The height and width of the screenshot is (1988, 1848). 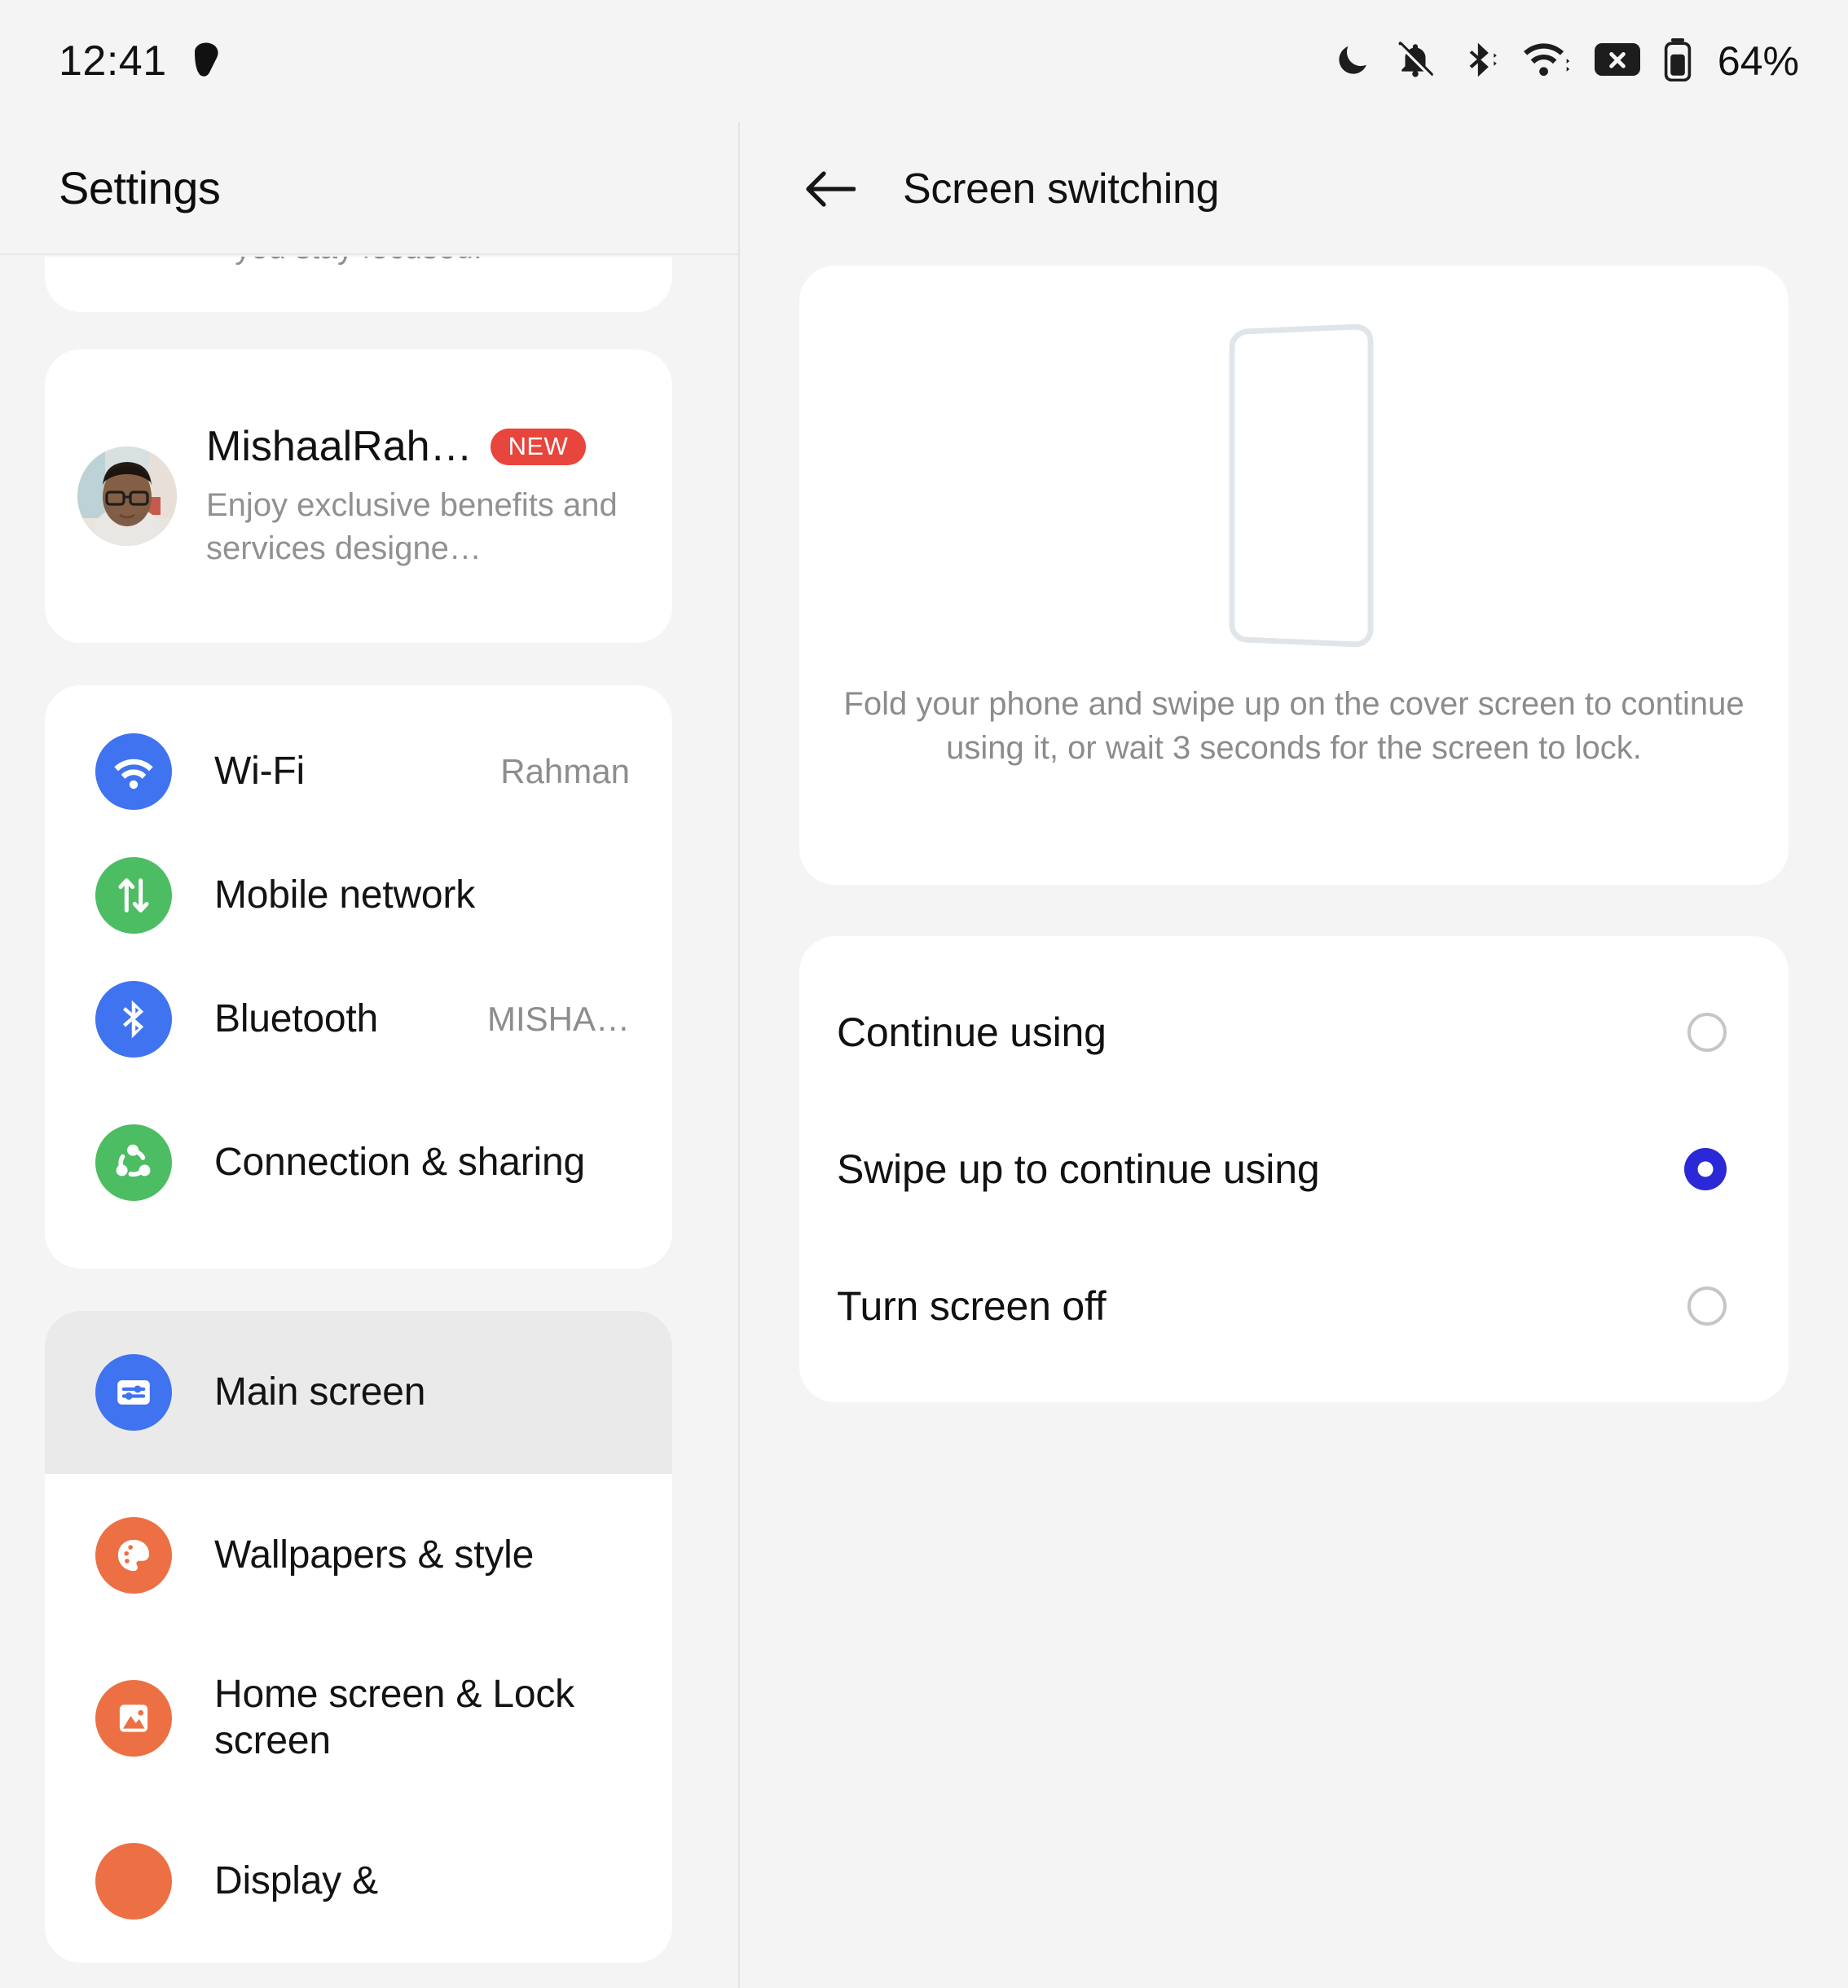 What do you see at coordinates (296, 1880) in the screenshot?
I see `sidebar-item-label: Display &` at bounding box center [296, 1880].